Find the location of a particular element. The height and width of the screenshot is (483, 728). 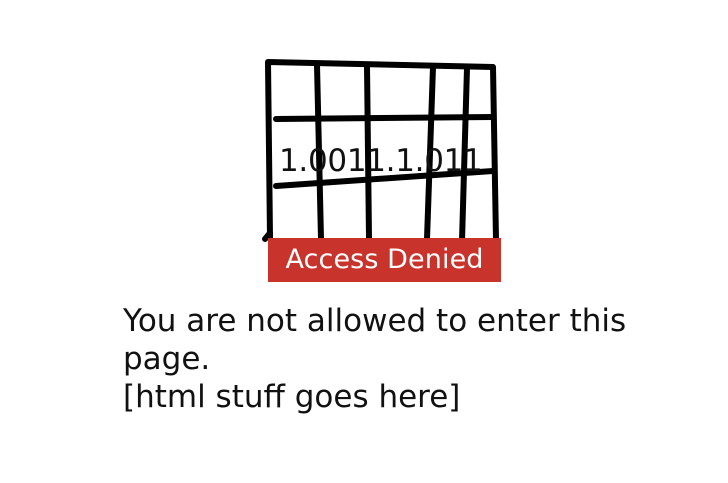

message-line-3: [html stuff goes here] is located at coordinates (292, 397).